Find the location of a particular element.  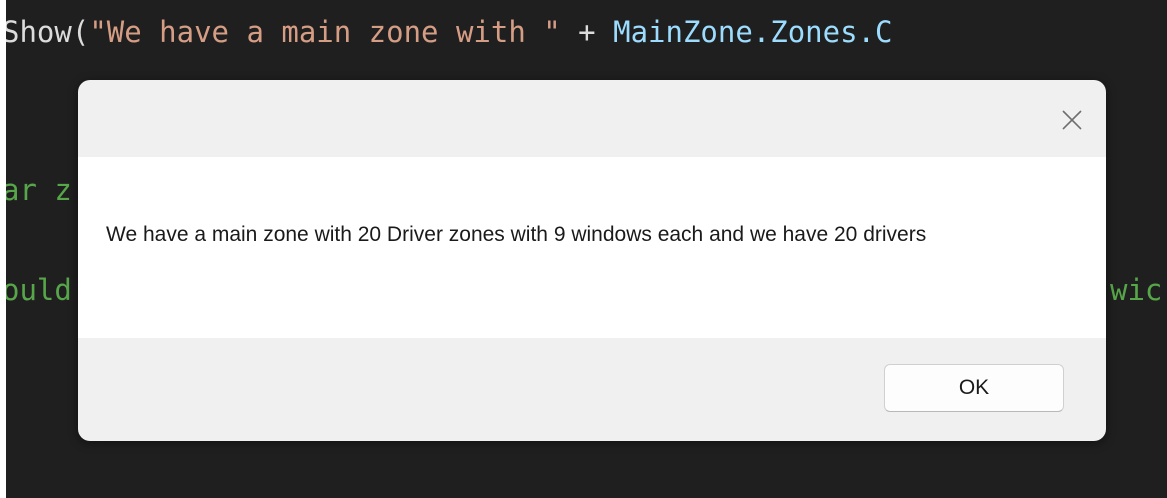

code-string: "We have a main zone with " is located at coordinates (325, 32).